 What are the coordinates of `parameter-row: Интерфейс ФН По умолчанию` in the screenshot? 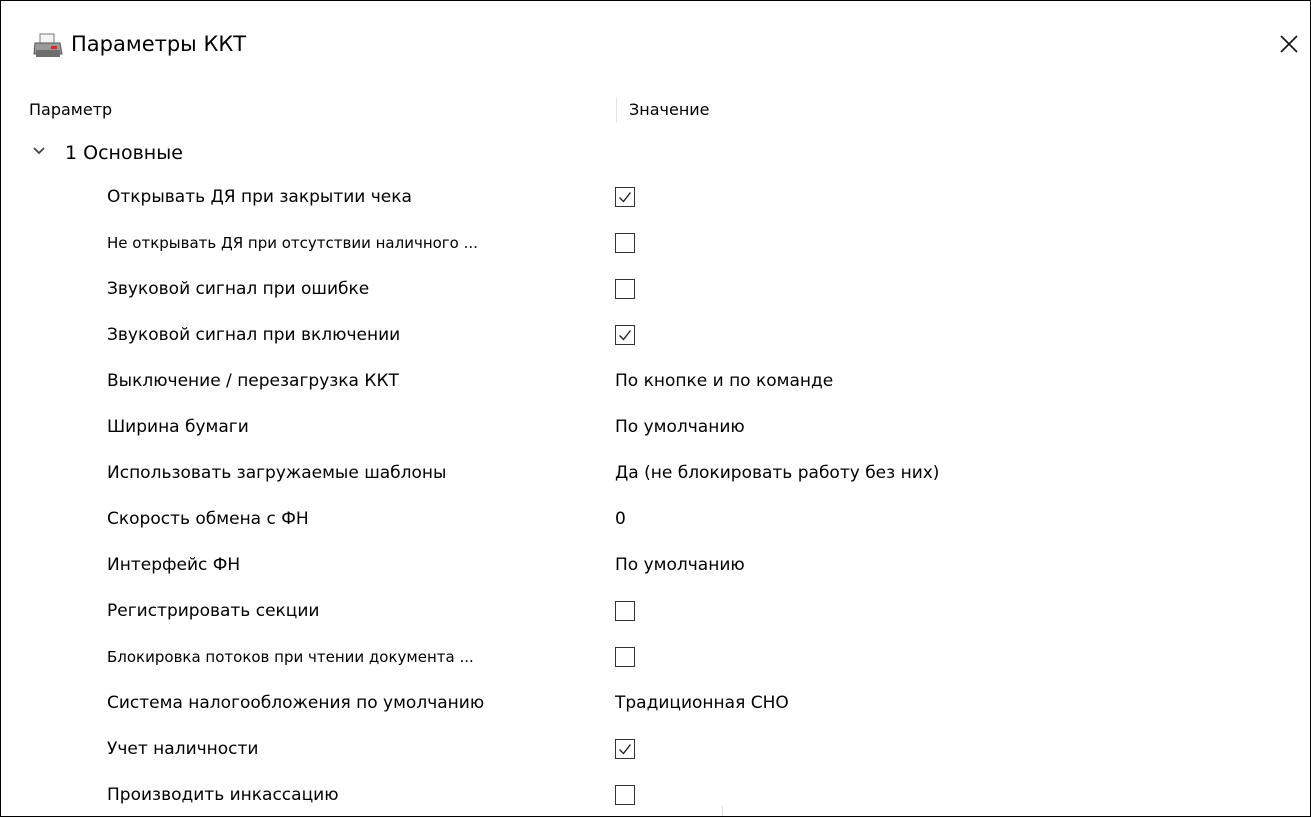 It's located at (659, 565).